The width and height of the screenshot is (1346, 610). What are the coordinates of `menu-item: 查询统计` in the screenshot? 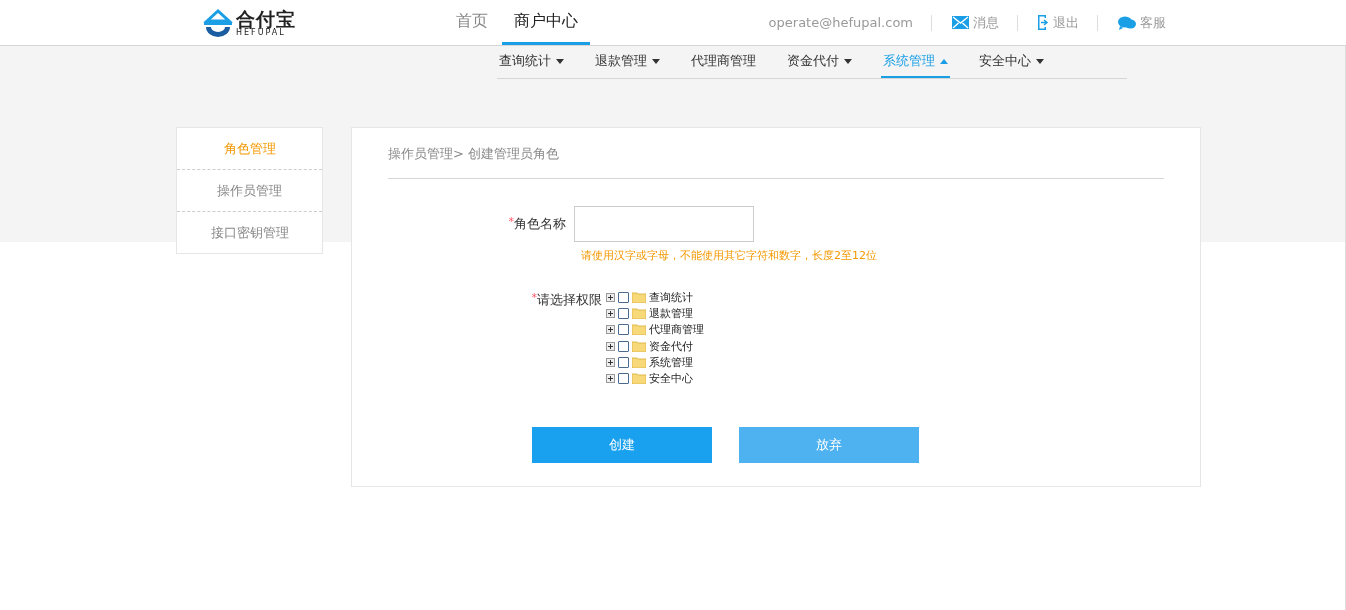 It's located at (531, 62).